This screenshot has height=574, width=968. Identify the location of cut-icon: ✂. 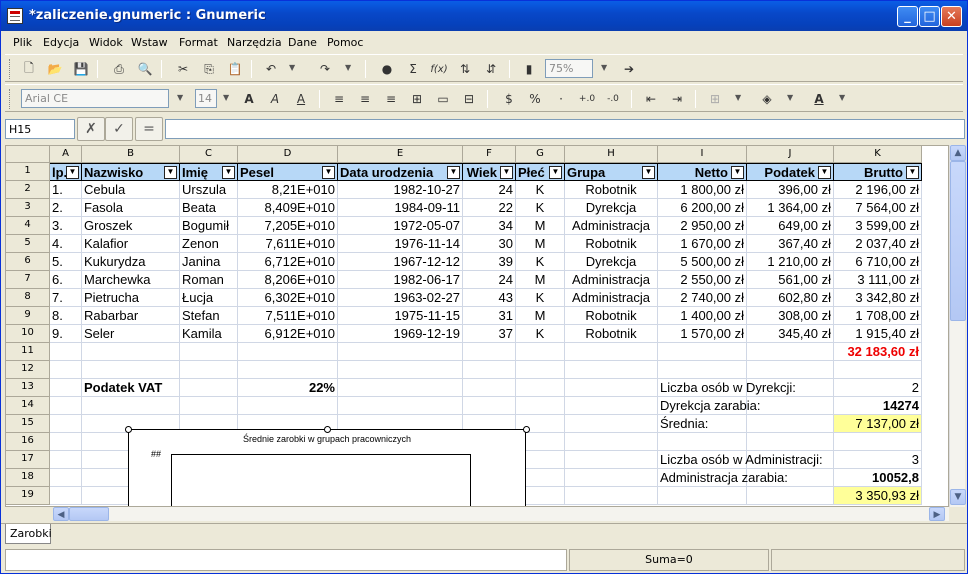
(183, 69).